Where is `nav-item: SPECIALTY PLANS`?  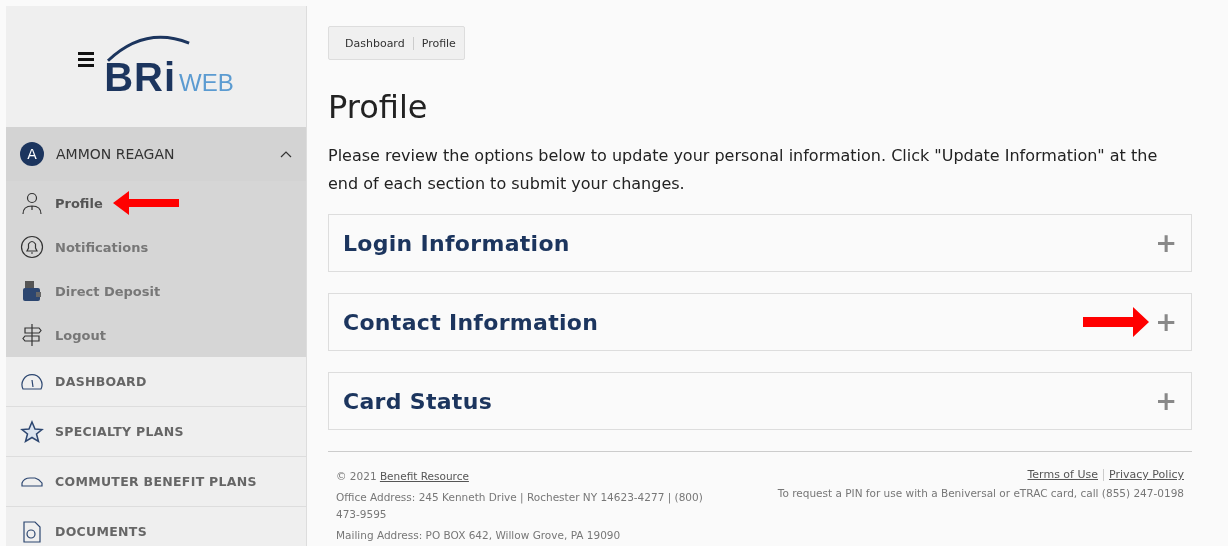
nav-item: SPECIALTY PLANS is located at coordinates (156, 432).